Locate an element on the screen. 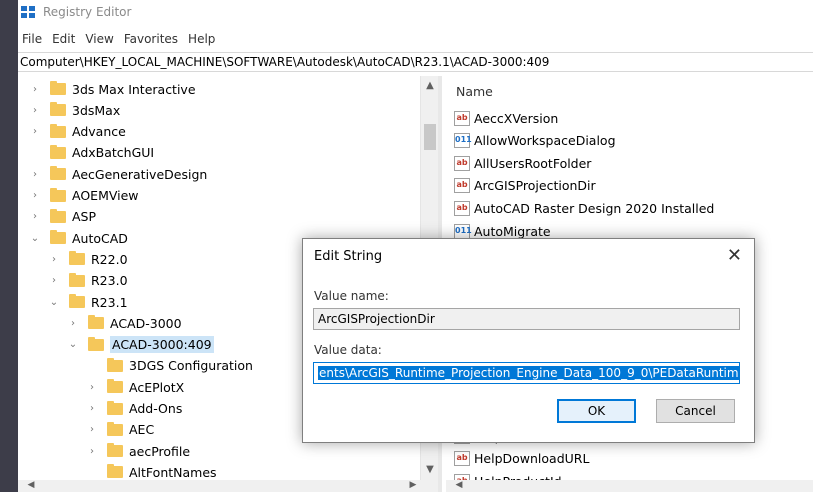  scroll-right-icon: ▶ is located at coordinates (413, 485).